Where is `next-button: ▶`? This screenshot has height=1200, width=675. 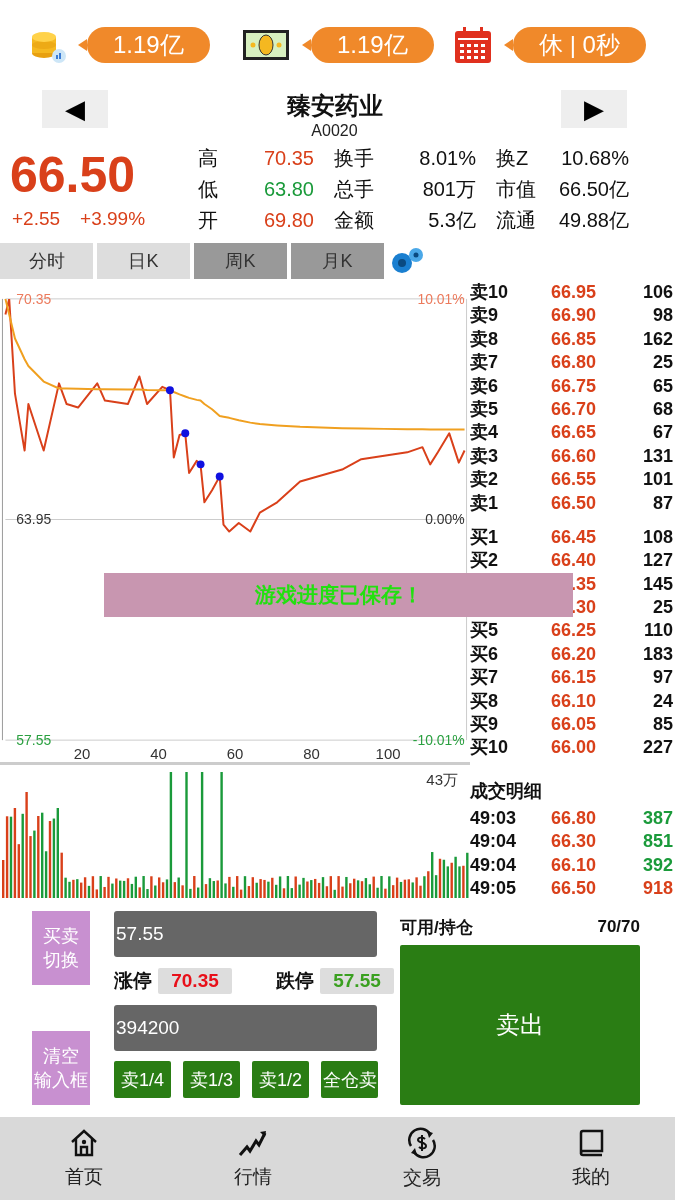 next-button: ▶ is located at coordinates (594, 109).